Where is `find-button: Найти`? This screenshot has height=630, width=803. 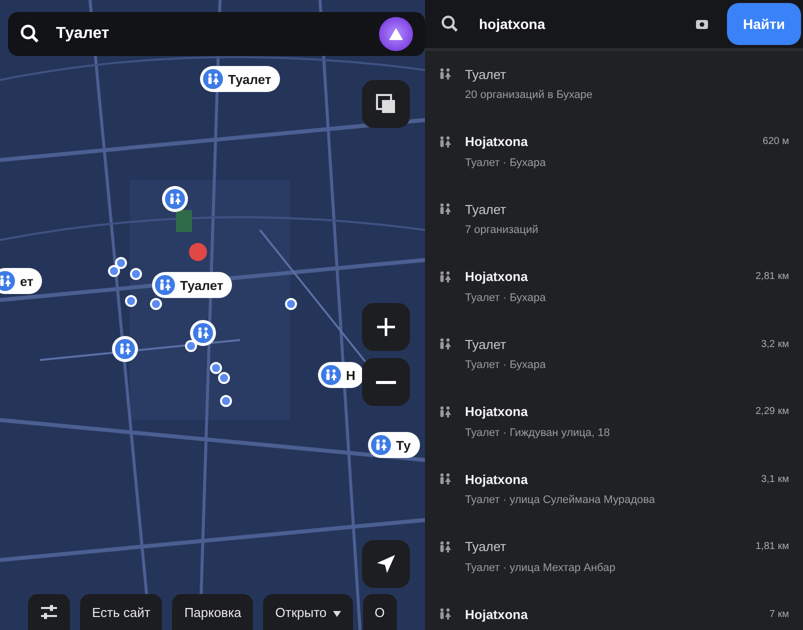
find-button: Найти is located at coordinates (764, 24).